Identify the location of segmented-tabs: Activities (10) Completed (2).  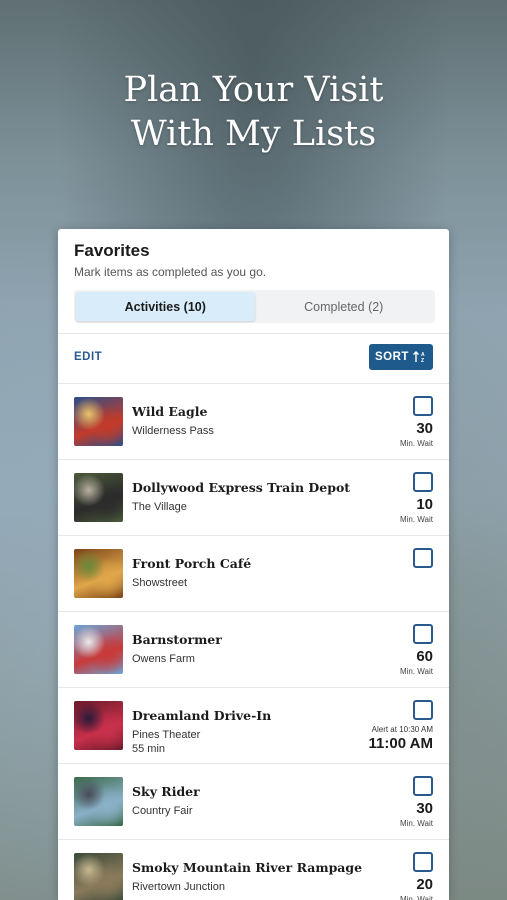
(254, 306).